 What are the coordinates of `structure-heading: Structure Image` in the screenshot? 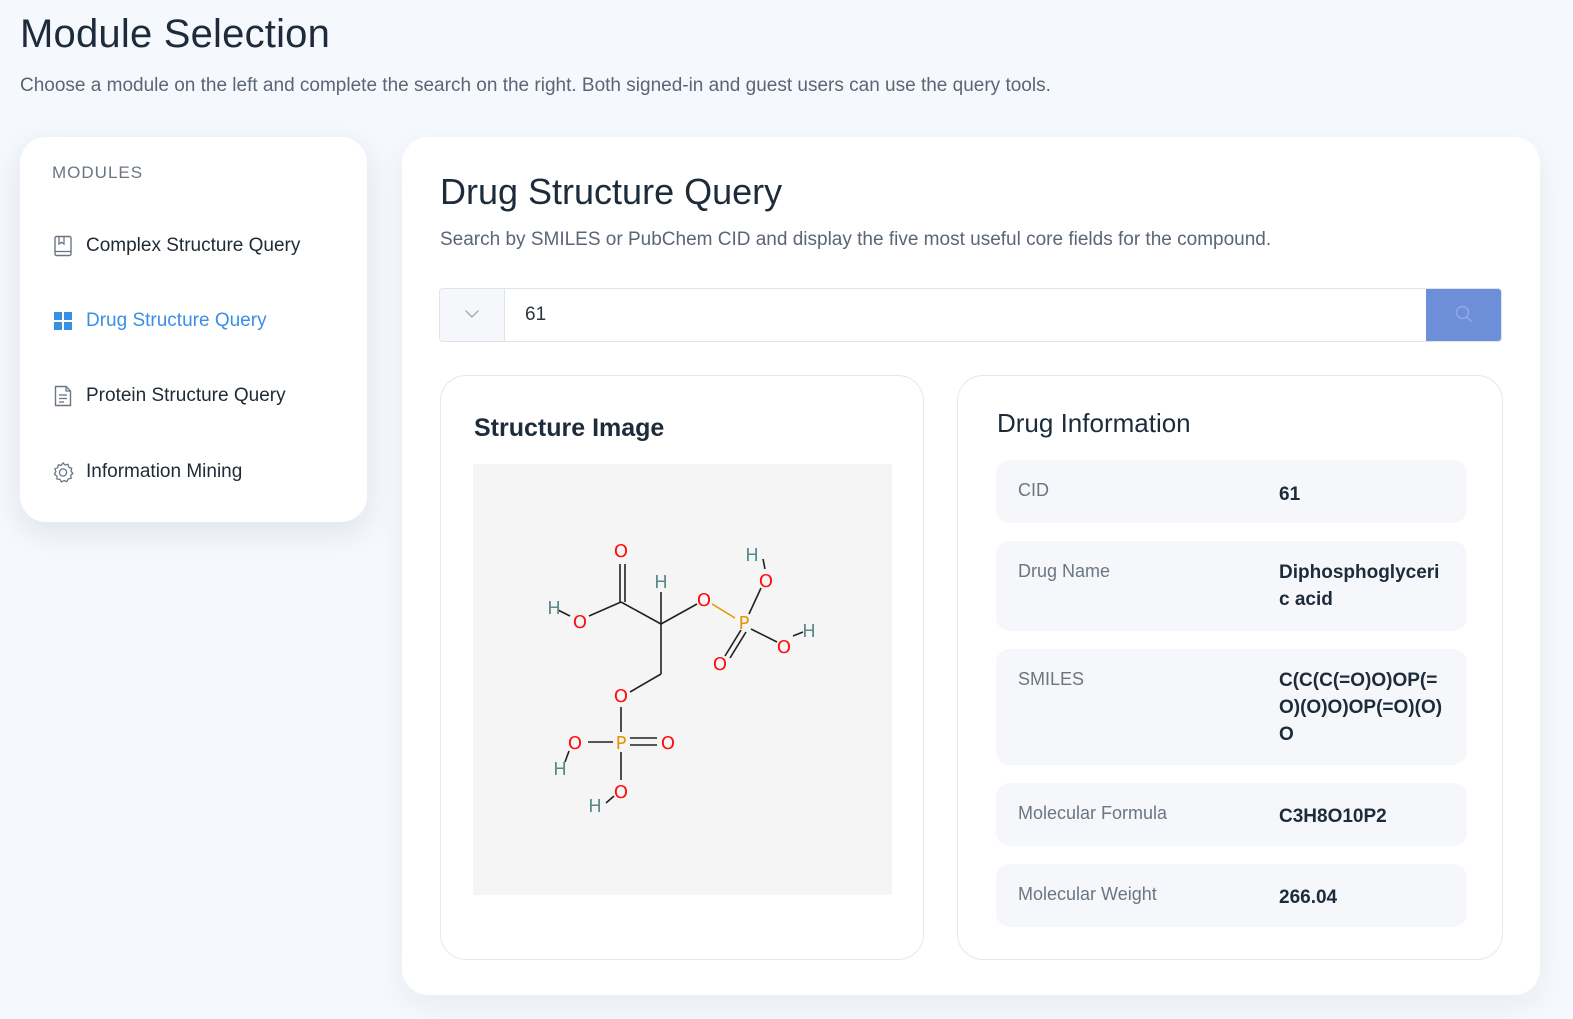 It's located at (569, 428).